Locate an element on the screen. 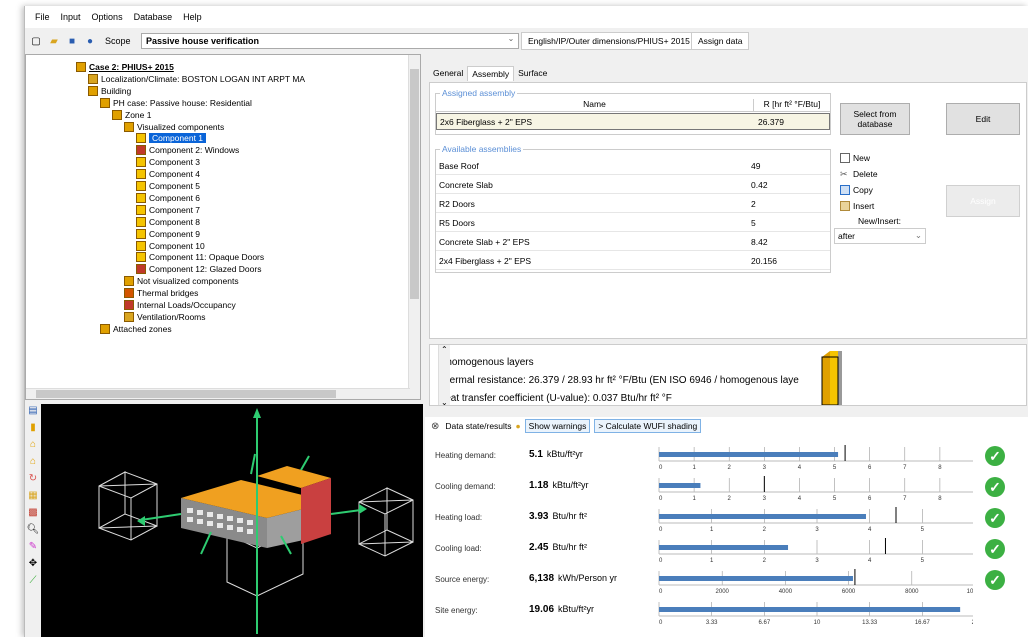 The width and height of the screenshot is (1028, 637). assembly-row: R2 Doors 2 is located at coordinates (633, 204).